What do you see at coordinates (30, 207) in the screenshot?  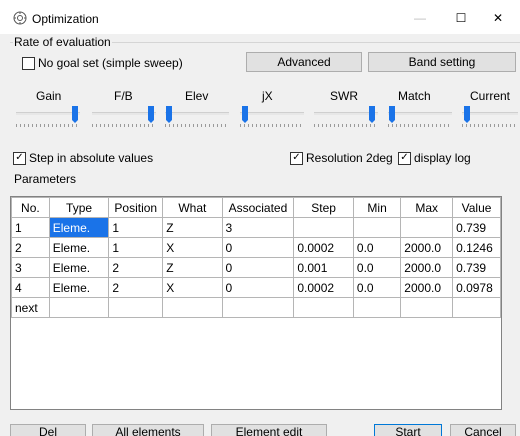 I see `column-header-no: No.` at bounding box center [30, 207].